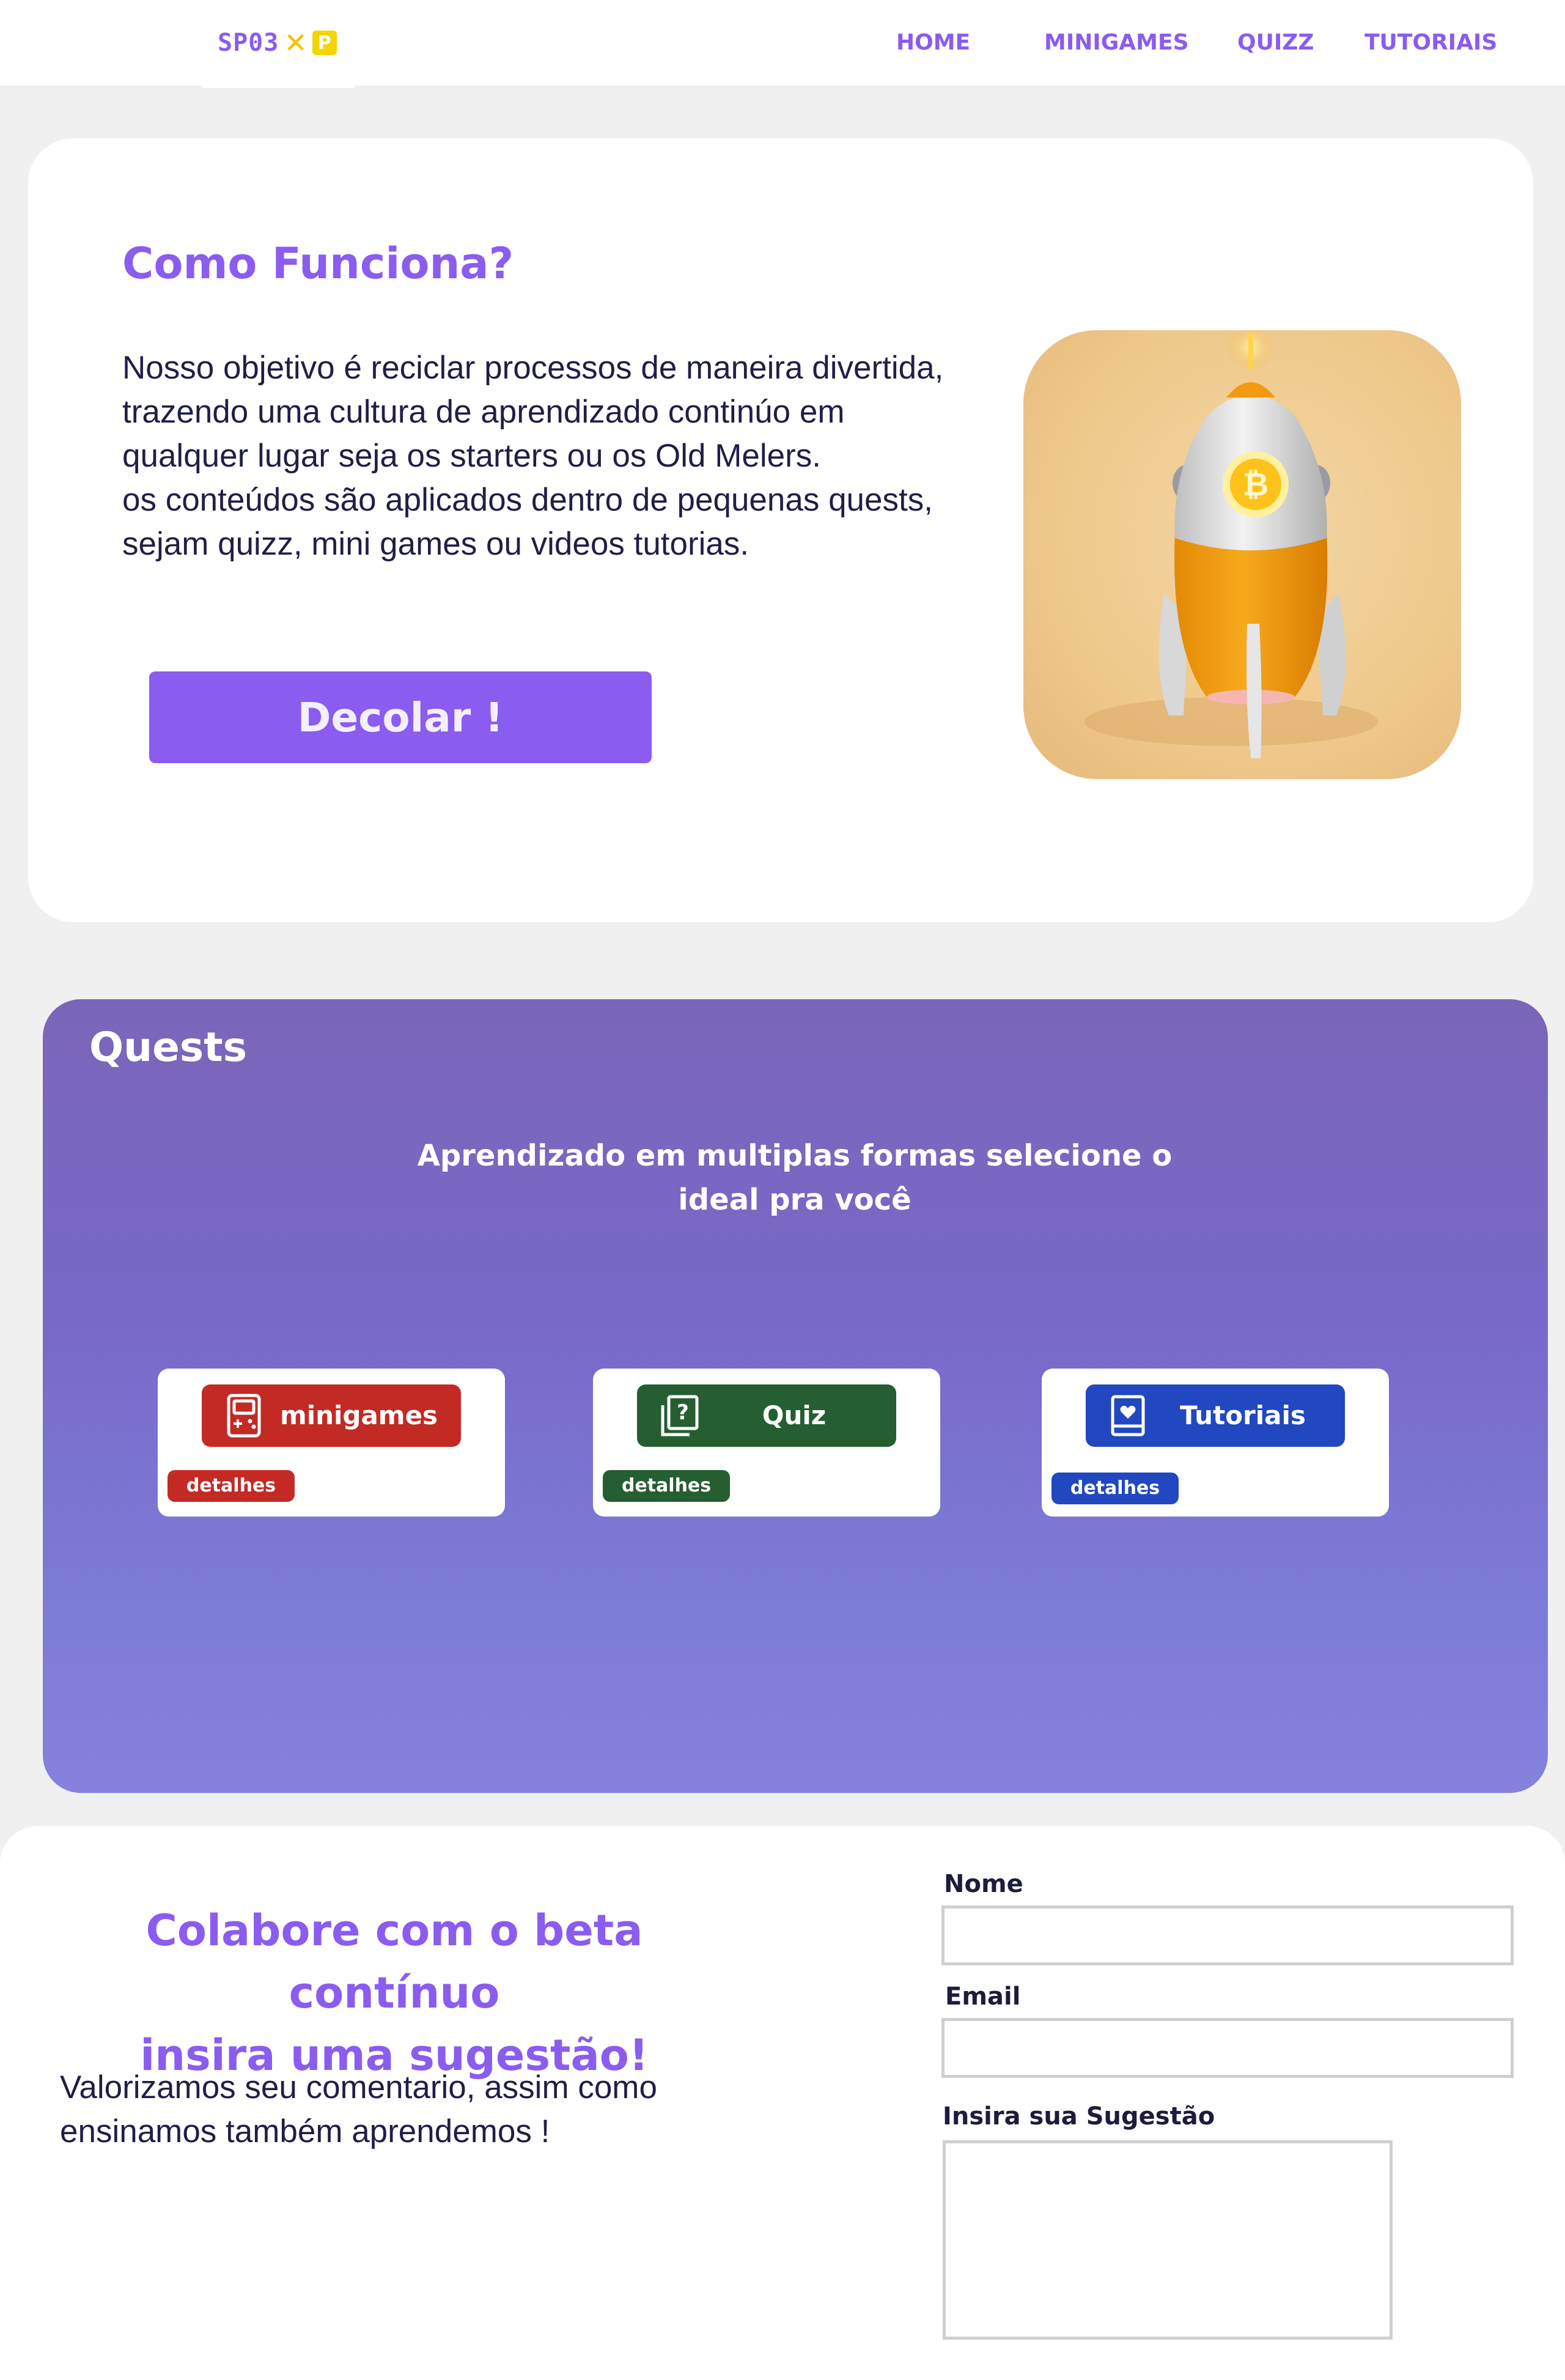 The height and width of the screenshot is (2380, 1565). What do you see at coordinates (1227, 1935) in the screenshot?
I see `name-field` at bounding box center [1227, 1935].